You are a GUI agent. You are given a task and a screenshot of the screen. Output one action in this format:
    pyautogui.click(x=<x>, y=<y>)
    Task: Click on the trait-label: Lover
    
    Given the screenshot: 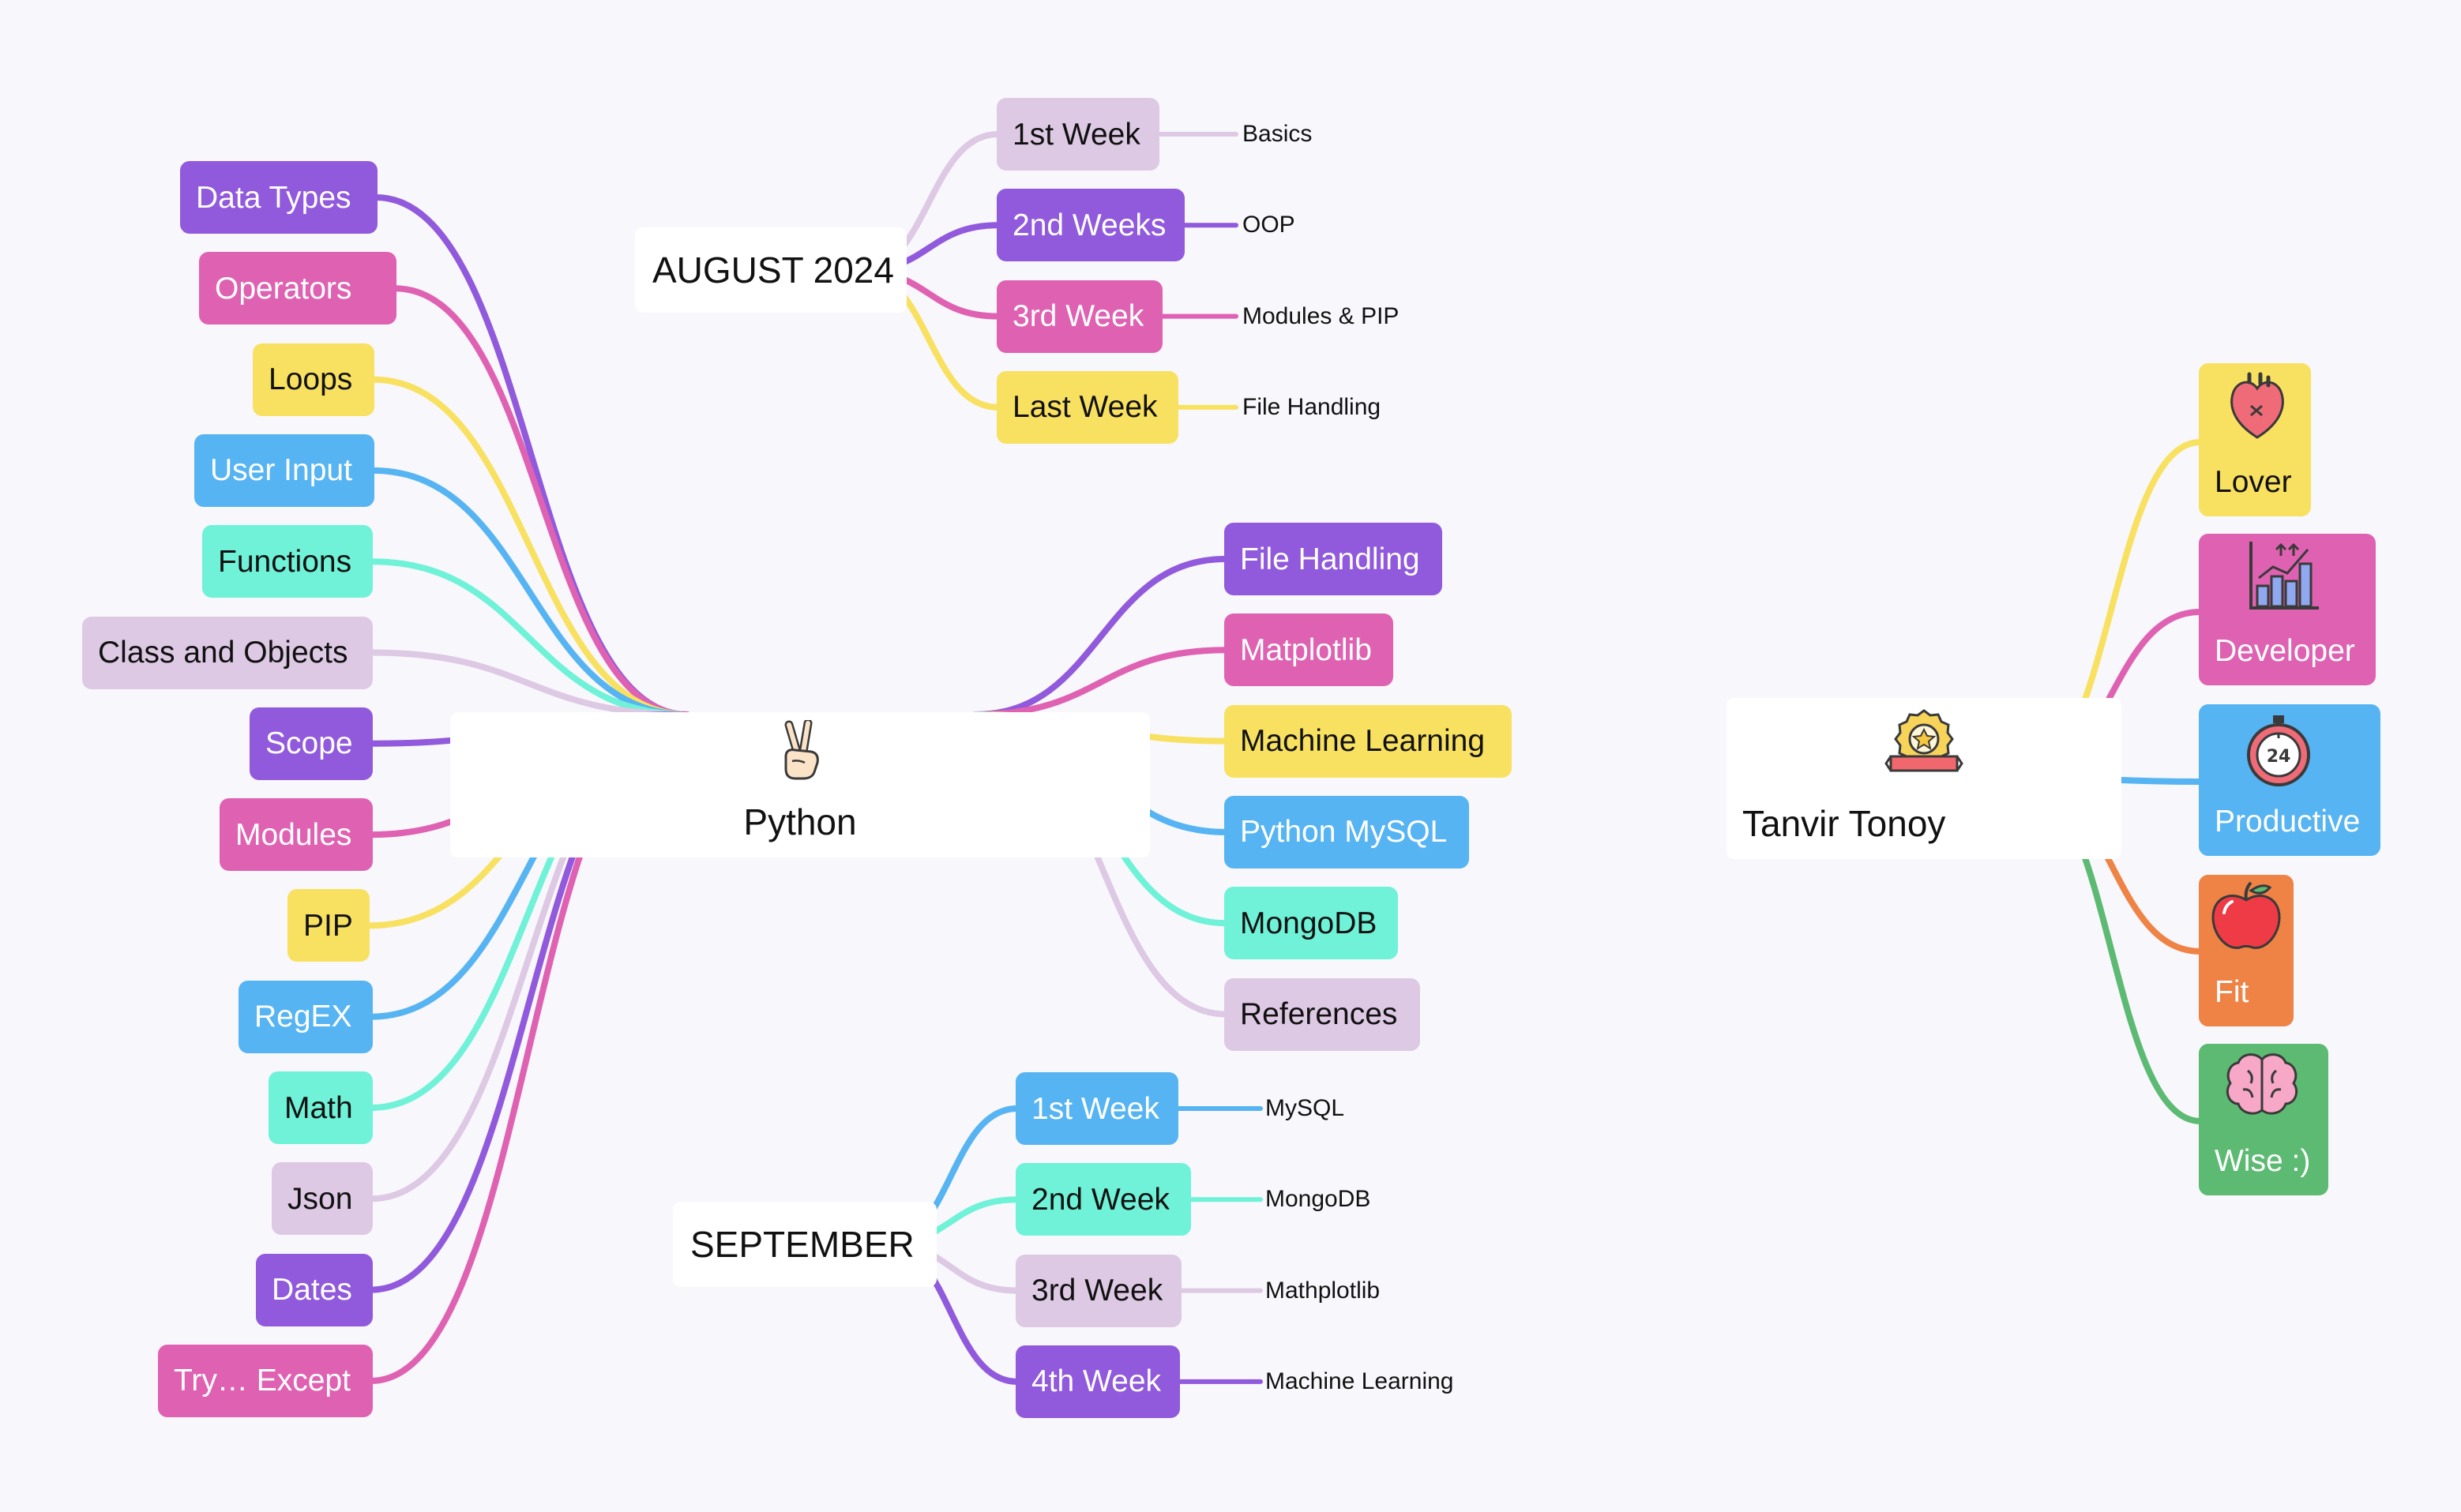 What is the action you would take?
    pyautogui.click(x=2253, y=482)
    